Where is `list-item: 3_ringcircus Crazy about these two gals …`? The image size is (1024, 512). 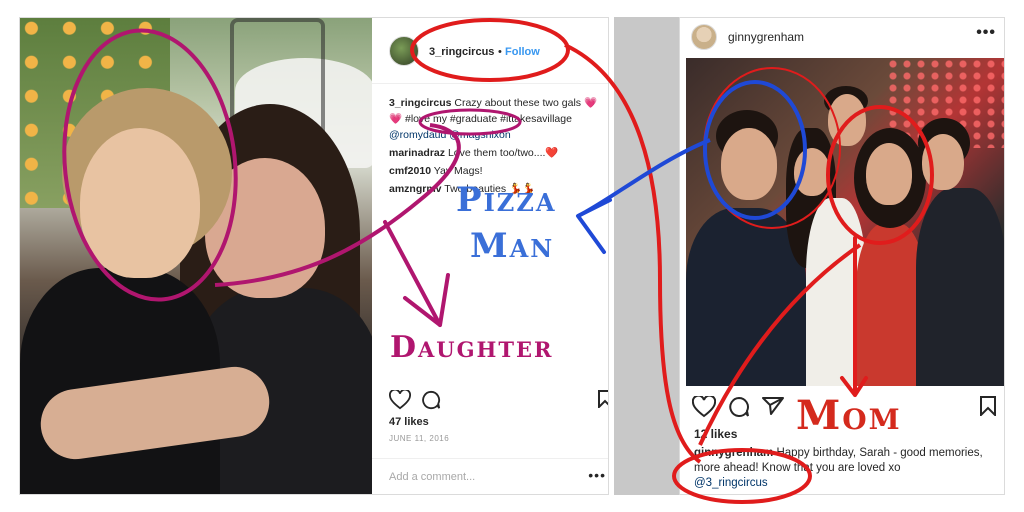 list-item: 3_ringcircus Crazy about these two gals … is located at coordinates (496, 119).